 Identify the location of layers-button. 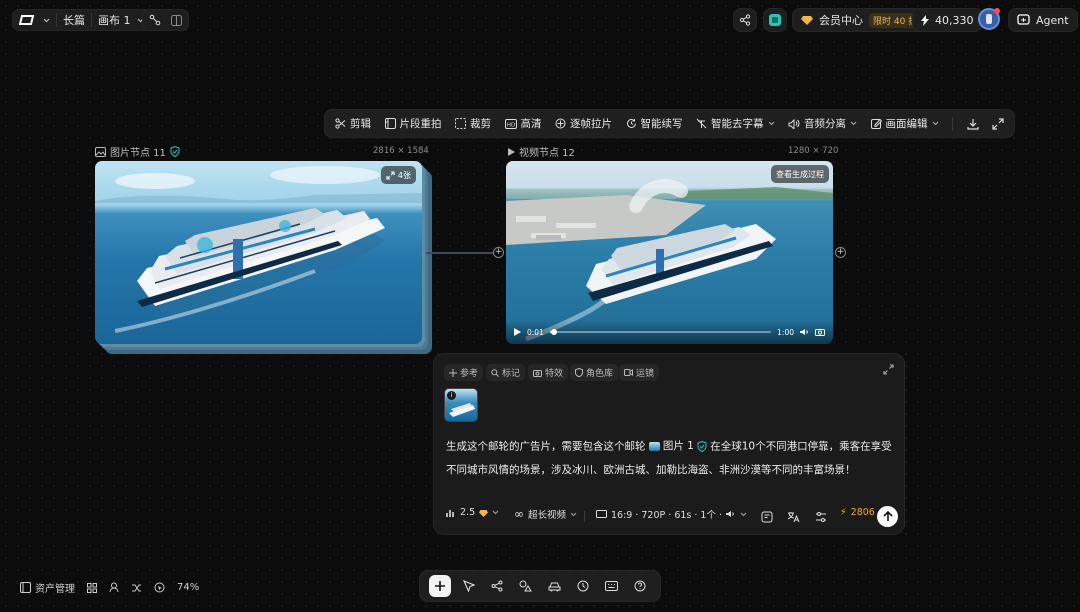
(775, 20).